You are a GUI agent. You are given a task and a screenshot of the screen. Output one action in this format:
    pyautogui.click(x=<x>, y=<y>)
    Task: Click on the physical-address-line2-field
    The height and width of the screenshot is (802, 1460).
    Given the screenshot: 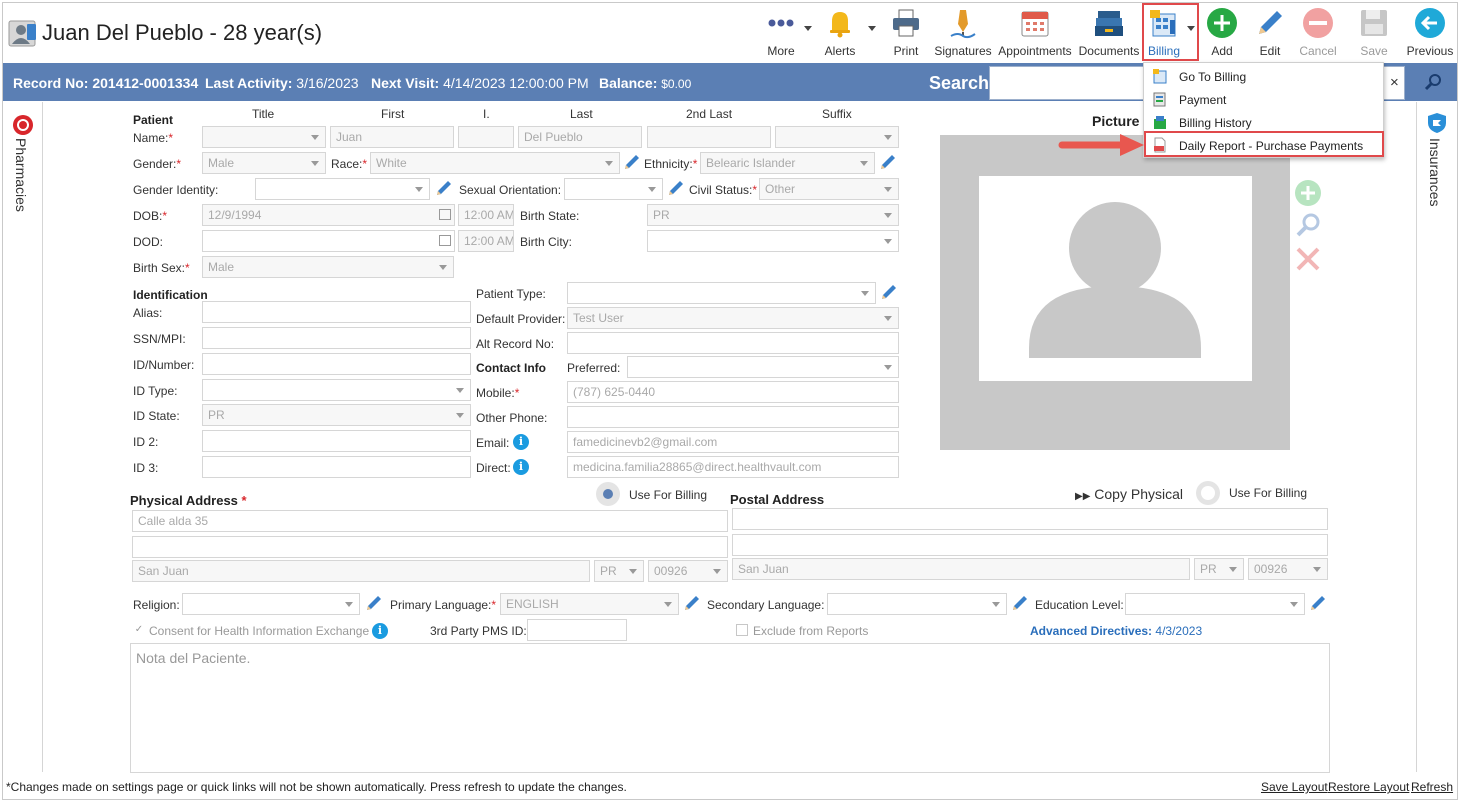 What is the action you would take?
    pyautogui.click(x=430, y=547)
    